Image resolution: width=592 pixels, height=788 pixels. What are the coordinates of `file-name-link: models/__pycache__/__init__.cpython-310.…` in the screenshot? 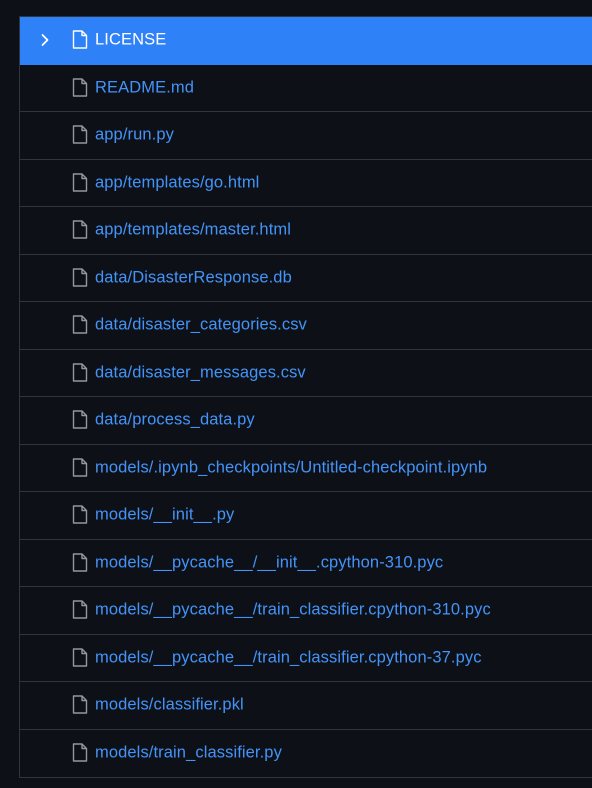 It's located at (269, 562).